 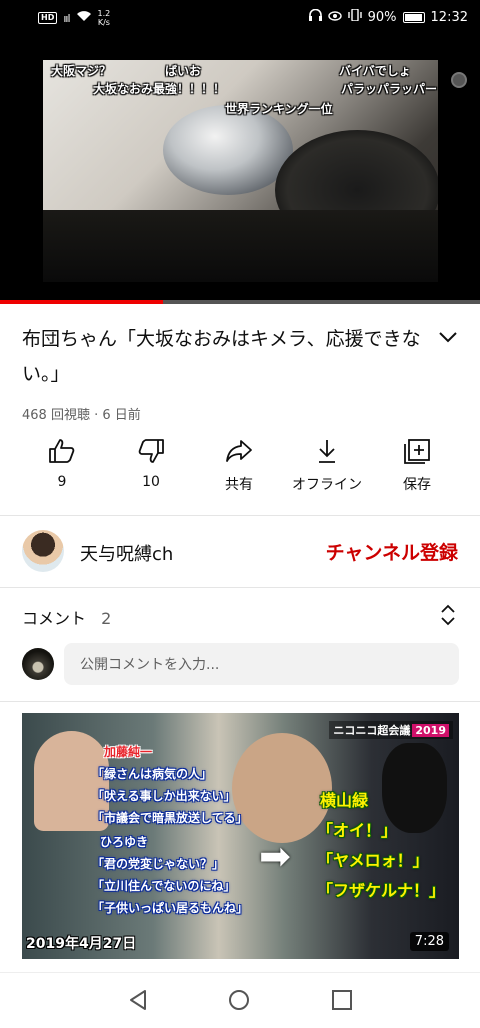 I want to click on save-label: 保存, so click(x=417, y=485).